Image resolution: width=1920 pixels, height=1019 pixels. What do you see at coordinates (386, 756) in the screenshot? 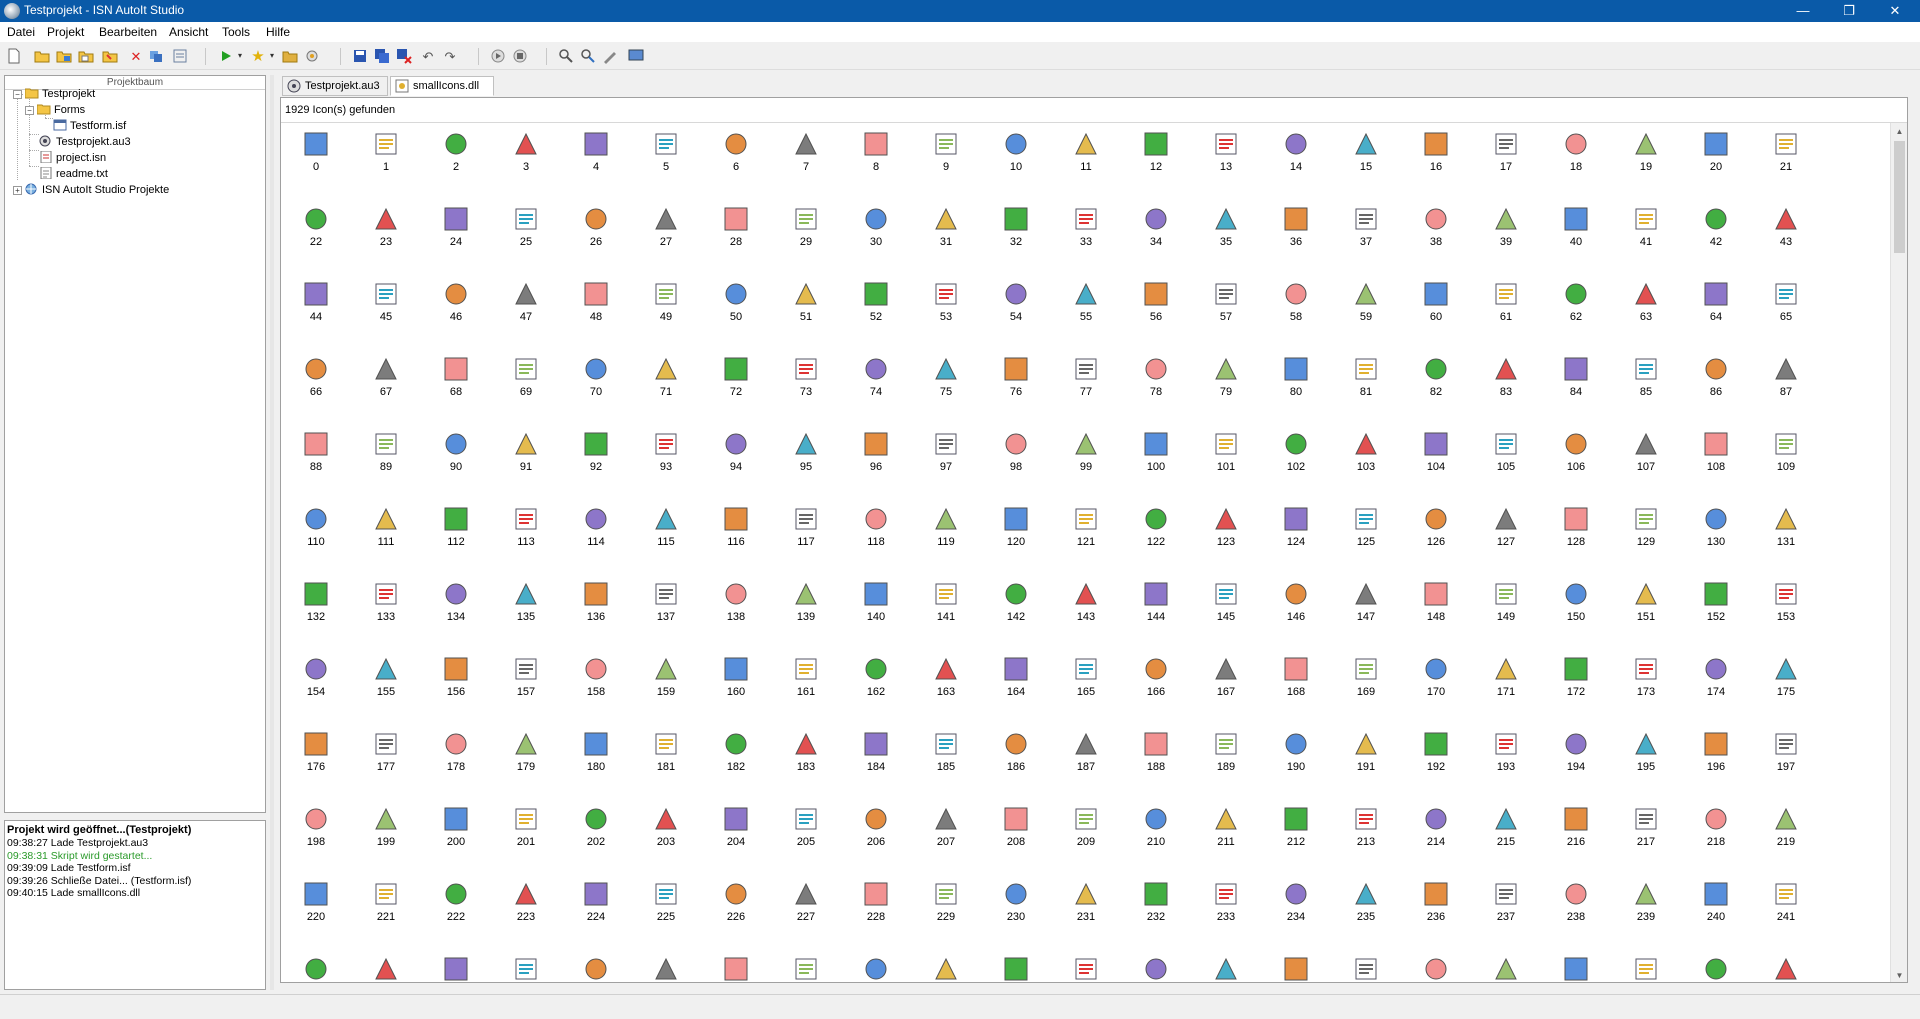
I see `icon-cell: 177` at bounding box center [386, 756].